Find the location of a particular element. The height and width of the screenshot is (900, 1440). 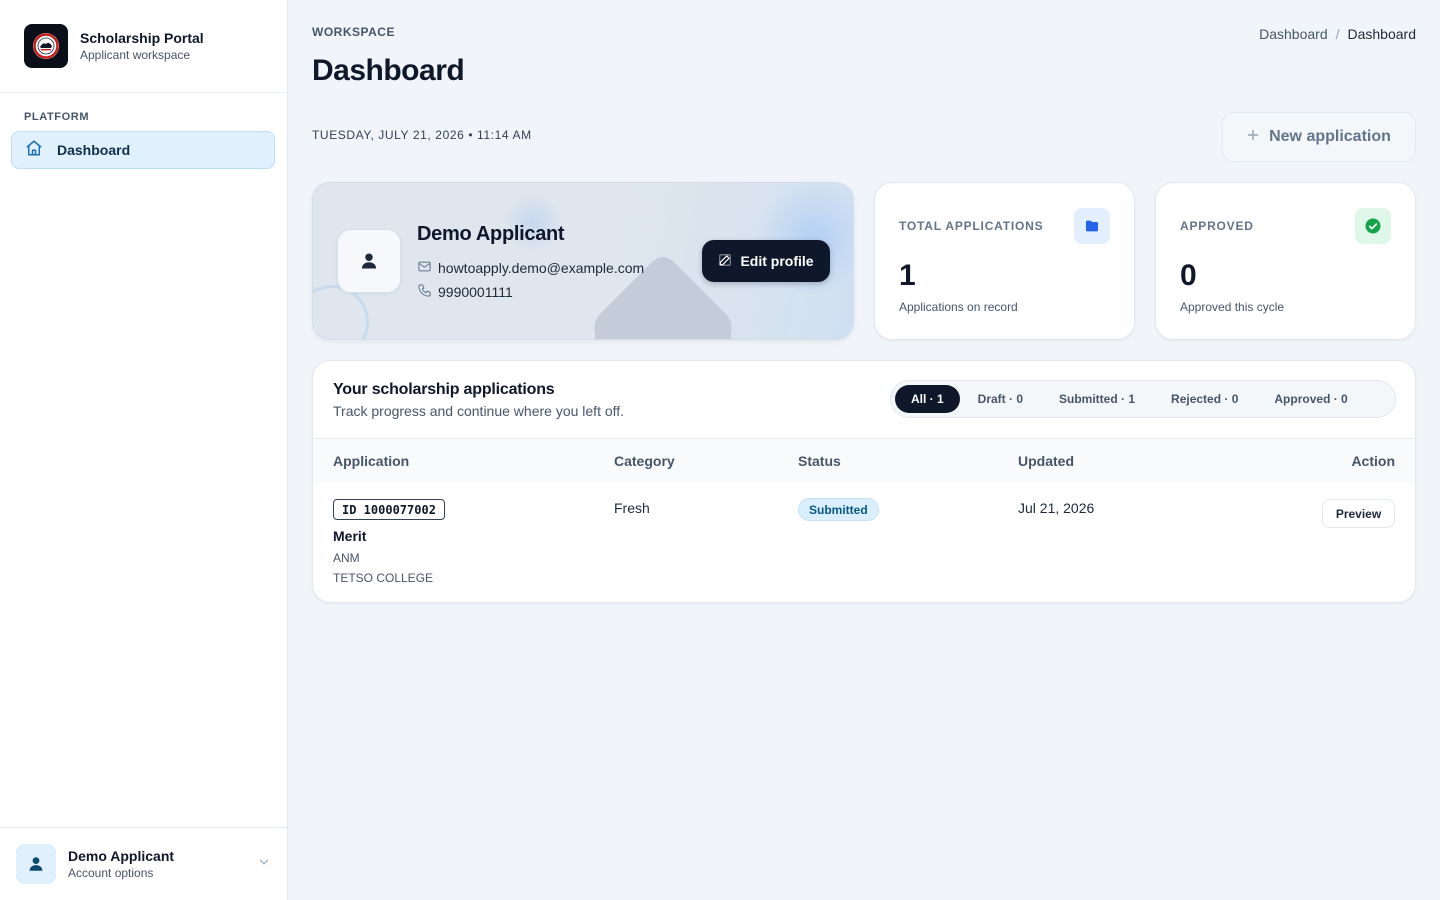

stat-label: APPROVED is located at coordinates (1217, 226).